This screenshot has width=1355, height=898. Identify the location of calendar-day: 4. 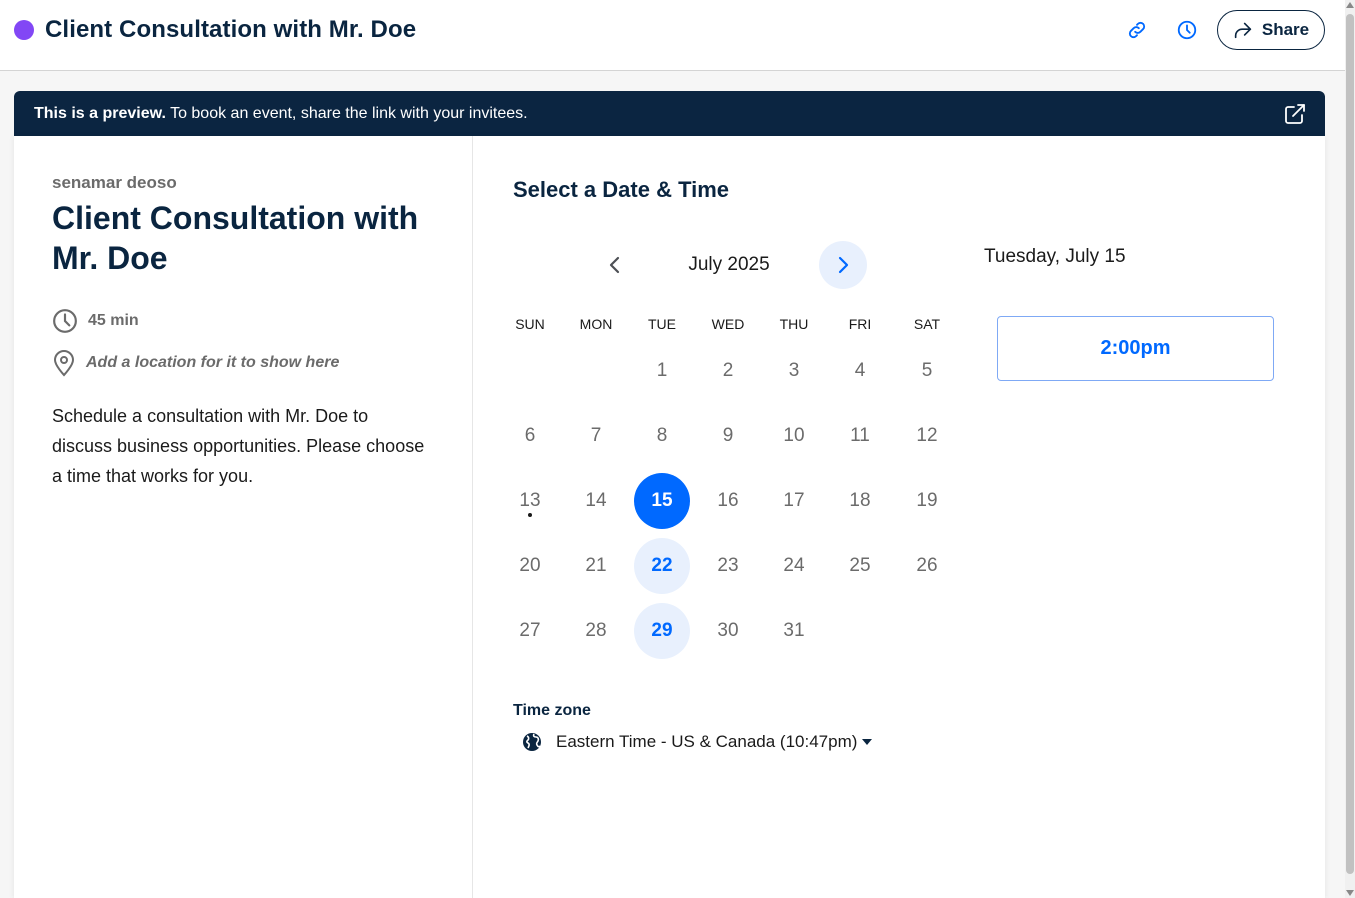
(860, 370).